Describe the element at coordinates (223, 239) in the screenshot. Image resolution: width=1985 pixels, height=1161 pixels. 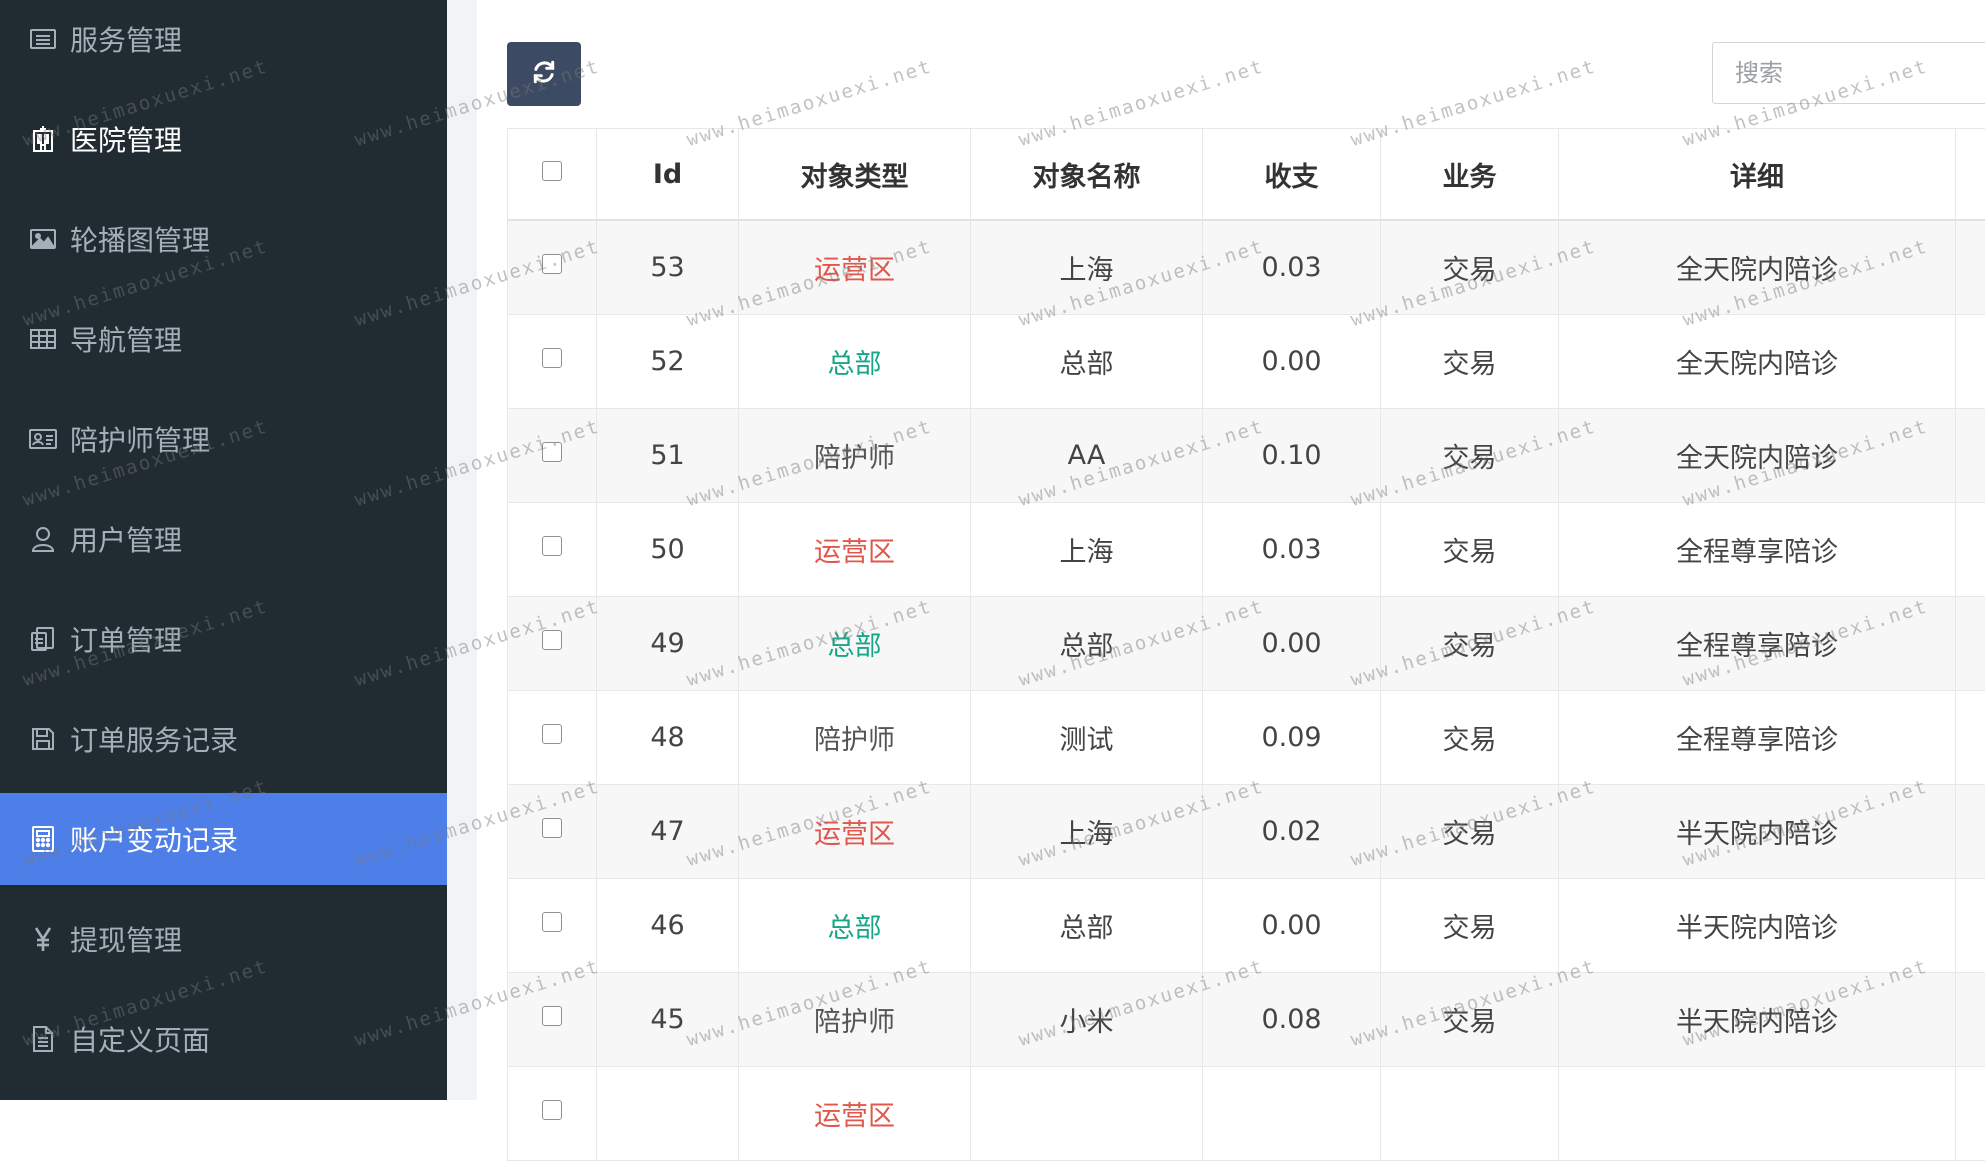
I see `sidebar-item: 轮播图管理` at that location.